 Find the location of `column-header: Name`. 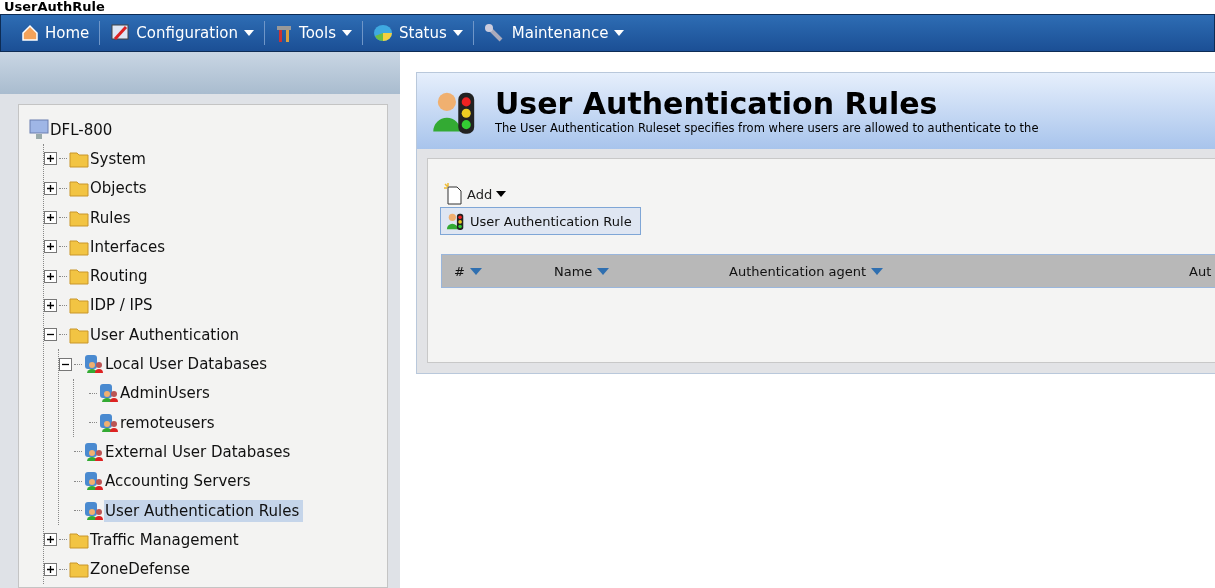

column-header: Name is located at coordinates (629, 271).